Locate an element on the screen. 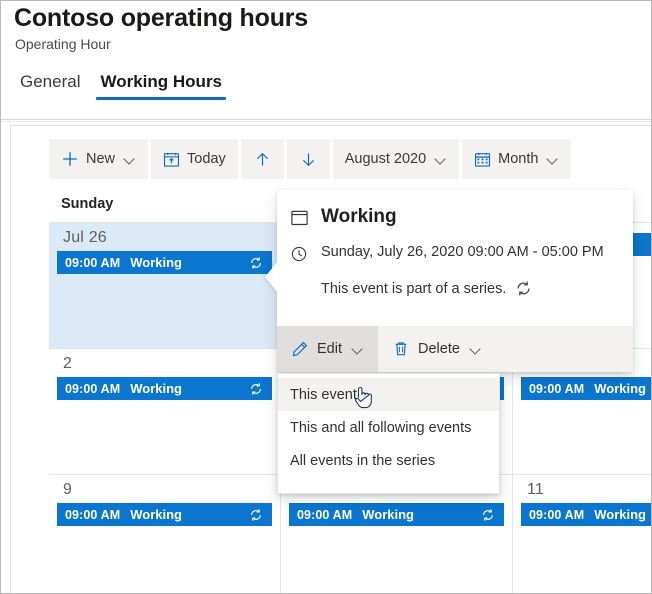 The height and width of the screenshot is (594, 652). tab-strip: General Working Hours is located at coordinates (121, 84).